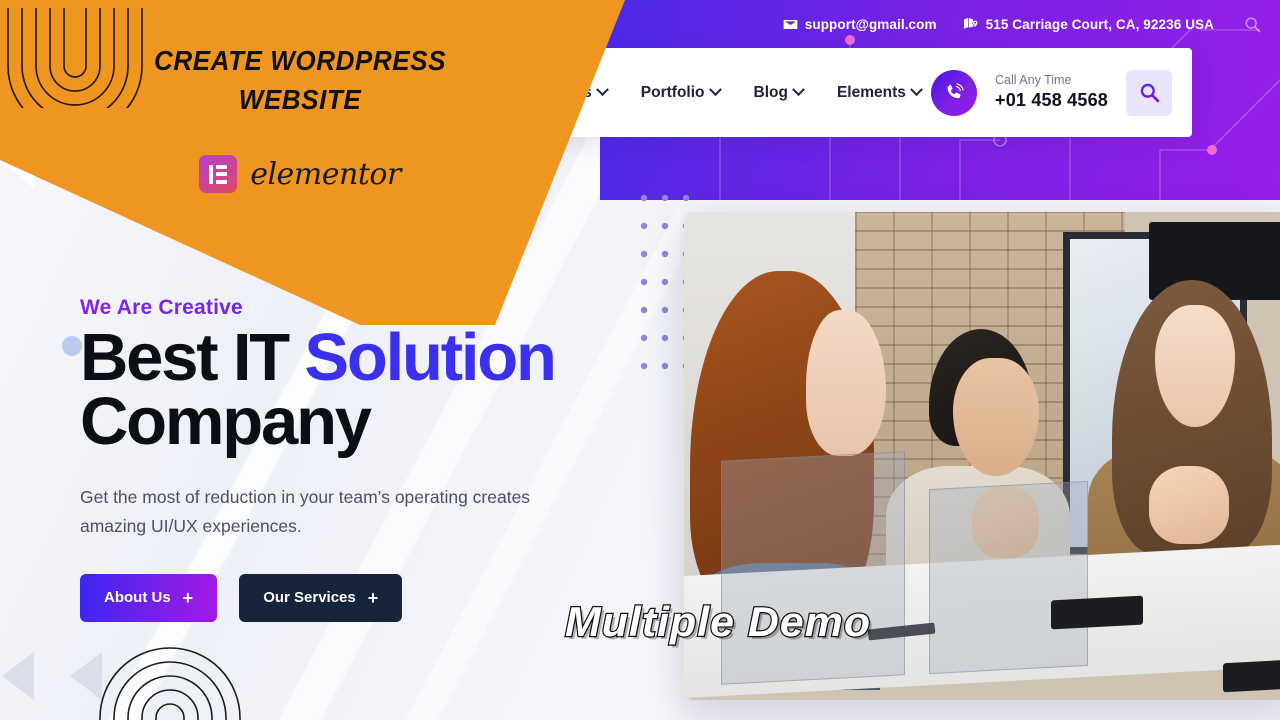 The height and width of the screenshot is (720, 1280). Describe the element at coordinates (1149, 92) in the screenshot. I see `header-search-button` at that location.